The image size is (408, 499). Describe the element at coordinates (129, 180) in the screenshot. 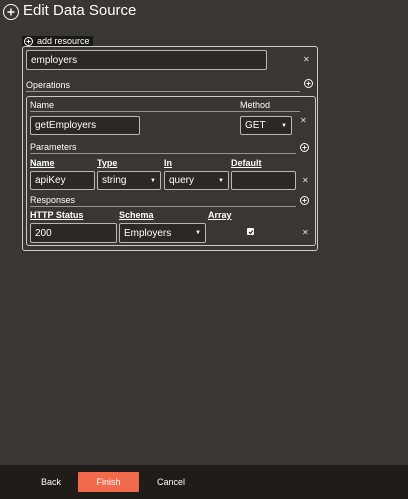

I see `param-type-select: string ▼` at that location.